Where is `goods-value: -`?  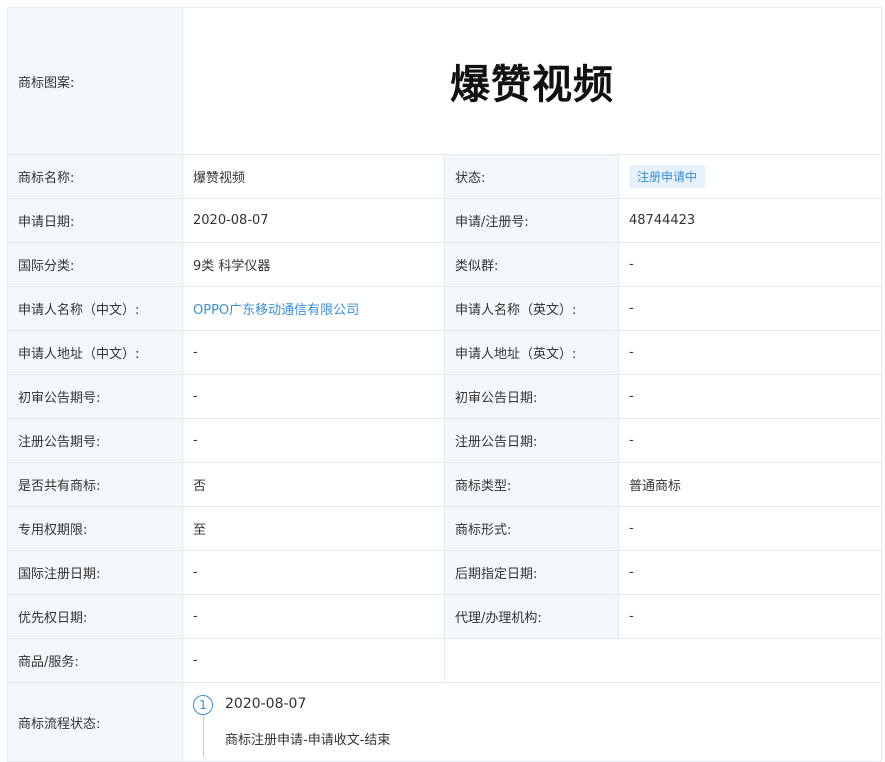
goods-value: - is located at coordinates (313, 660).